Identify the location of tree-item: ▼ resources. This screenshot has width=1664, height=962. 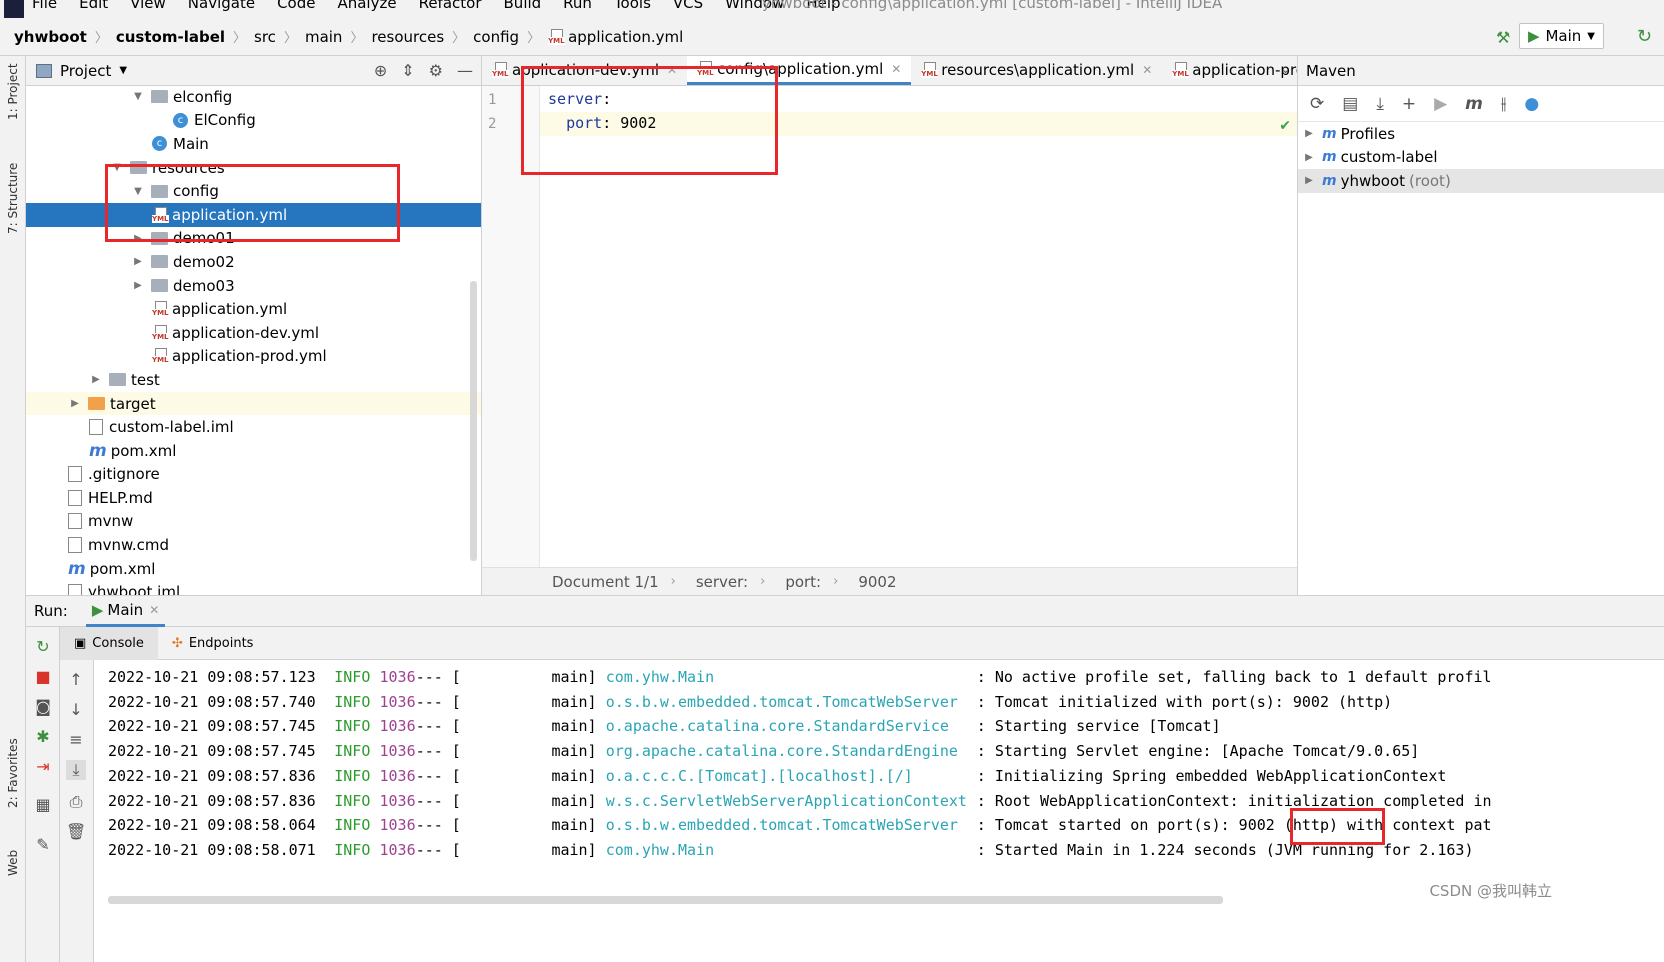
(253, 168).